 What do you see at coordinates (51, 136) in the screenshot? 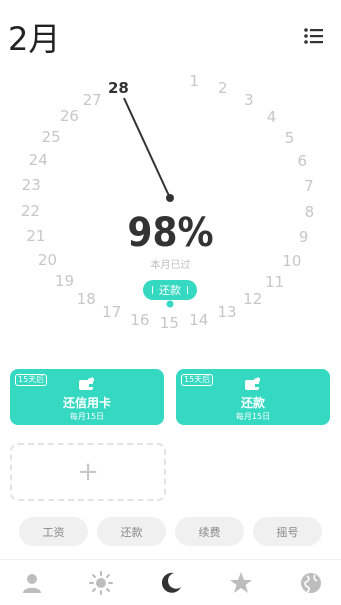
I see `day-number: 25` at bounding box center [51, 136].